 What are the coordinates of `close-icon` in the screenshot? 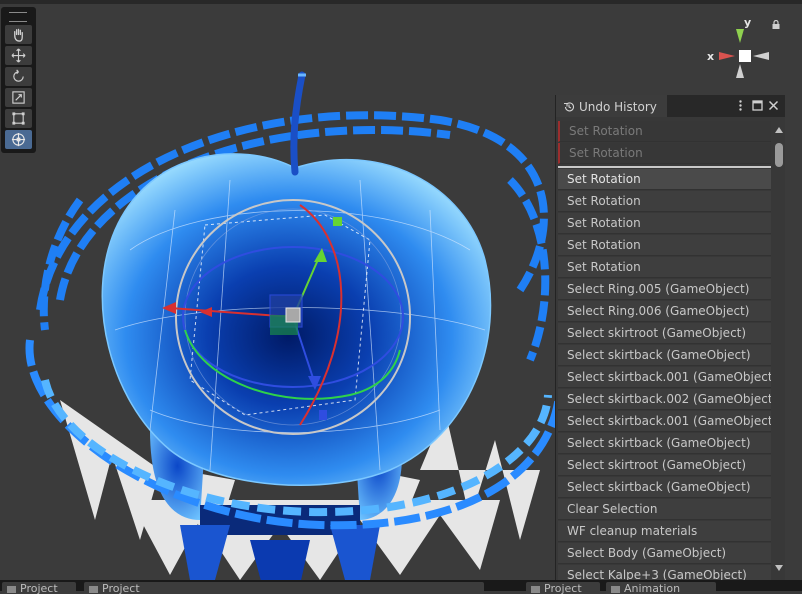 It's located at (773, 105).